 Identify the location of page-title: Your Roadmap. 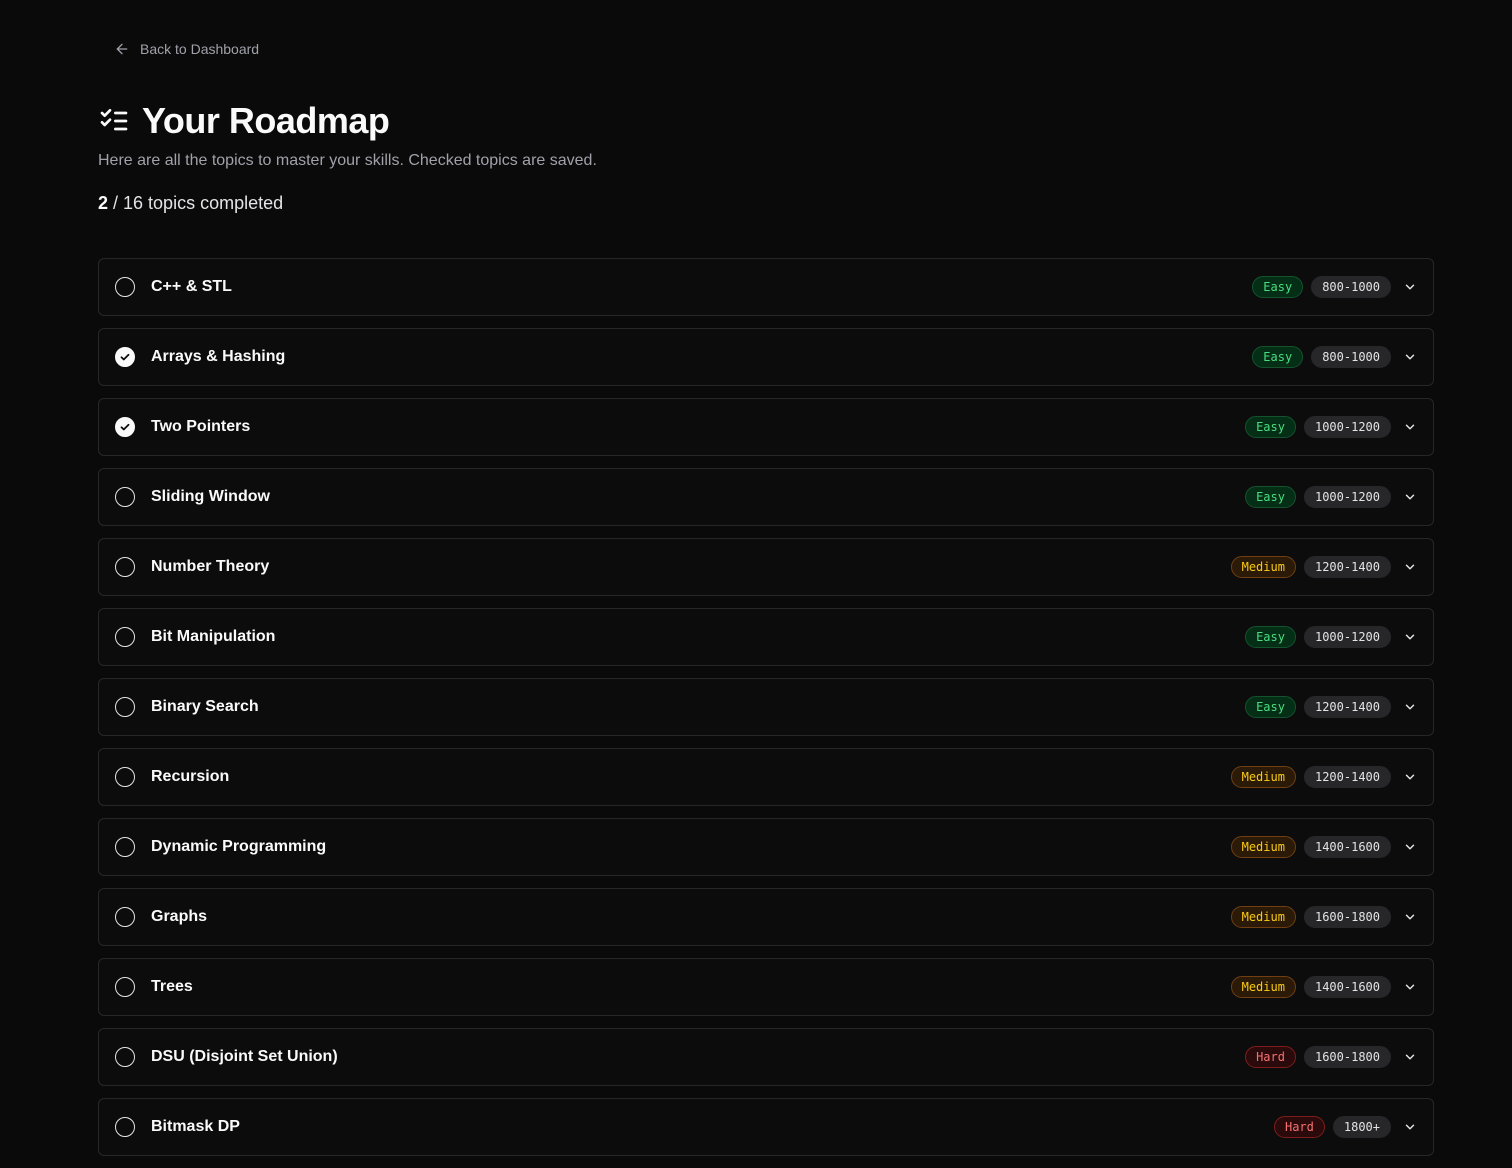
(266, 120).